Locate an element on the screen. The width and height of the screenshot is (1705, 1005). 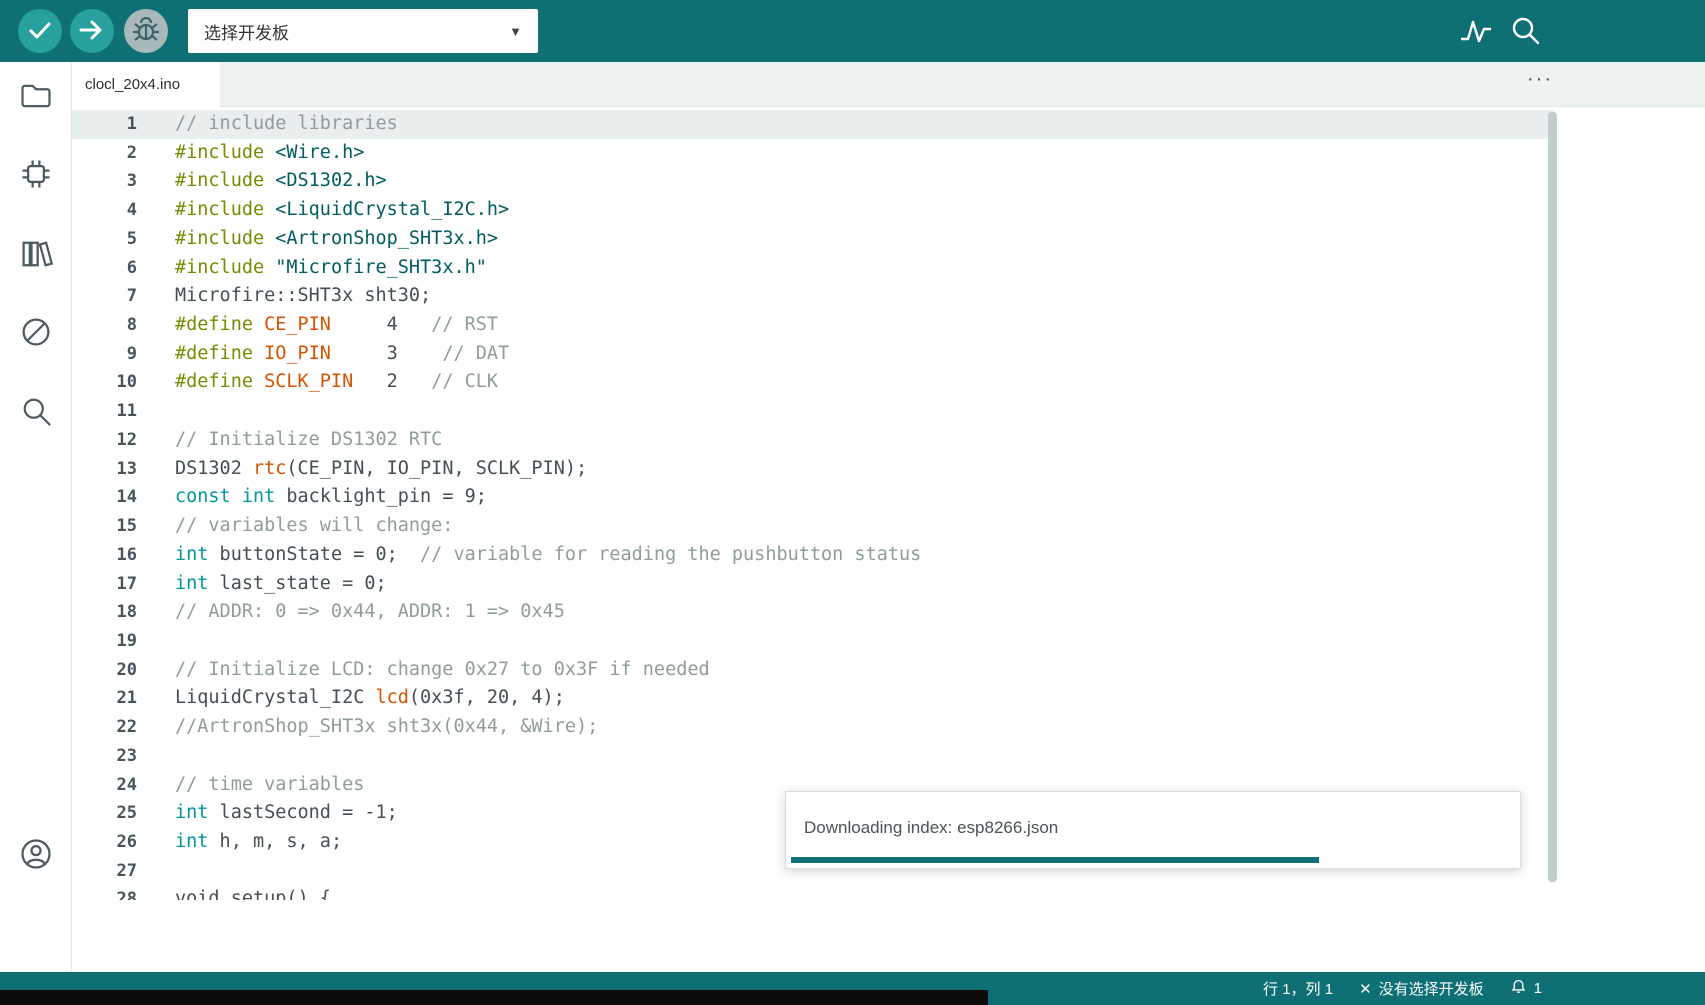
code-line: 9 #define IO_PIN 3 // DAT is located at coordinates (813, 354).